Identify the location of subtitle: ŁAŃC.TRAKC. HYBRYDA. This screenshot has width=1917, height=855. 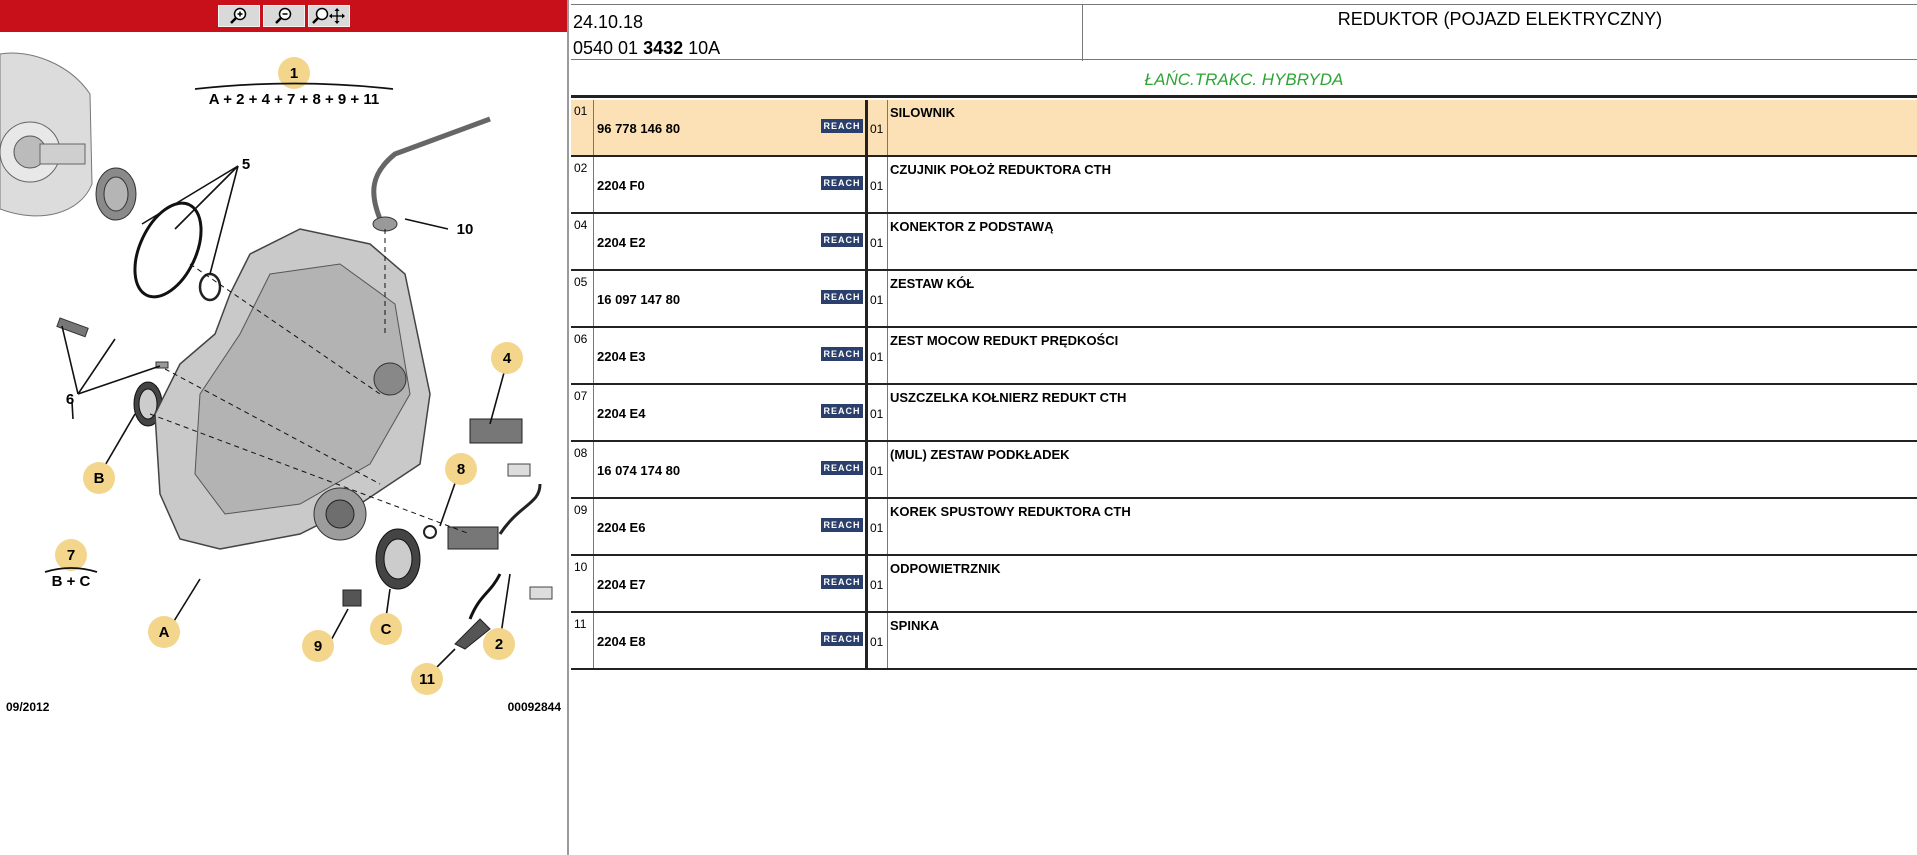
(1244, 79).